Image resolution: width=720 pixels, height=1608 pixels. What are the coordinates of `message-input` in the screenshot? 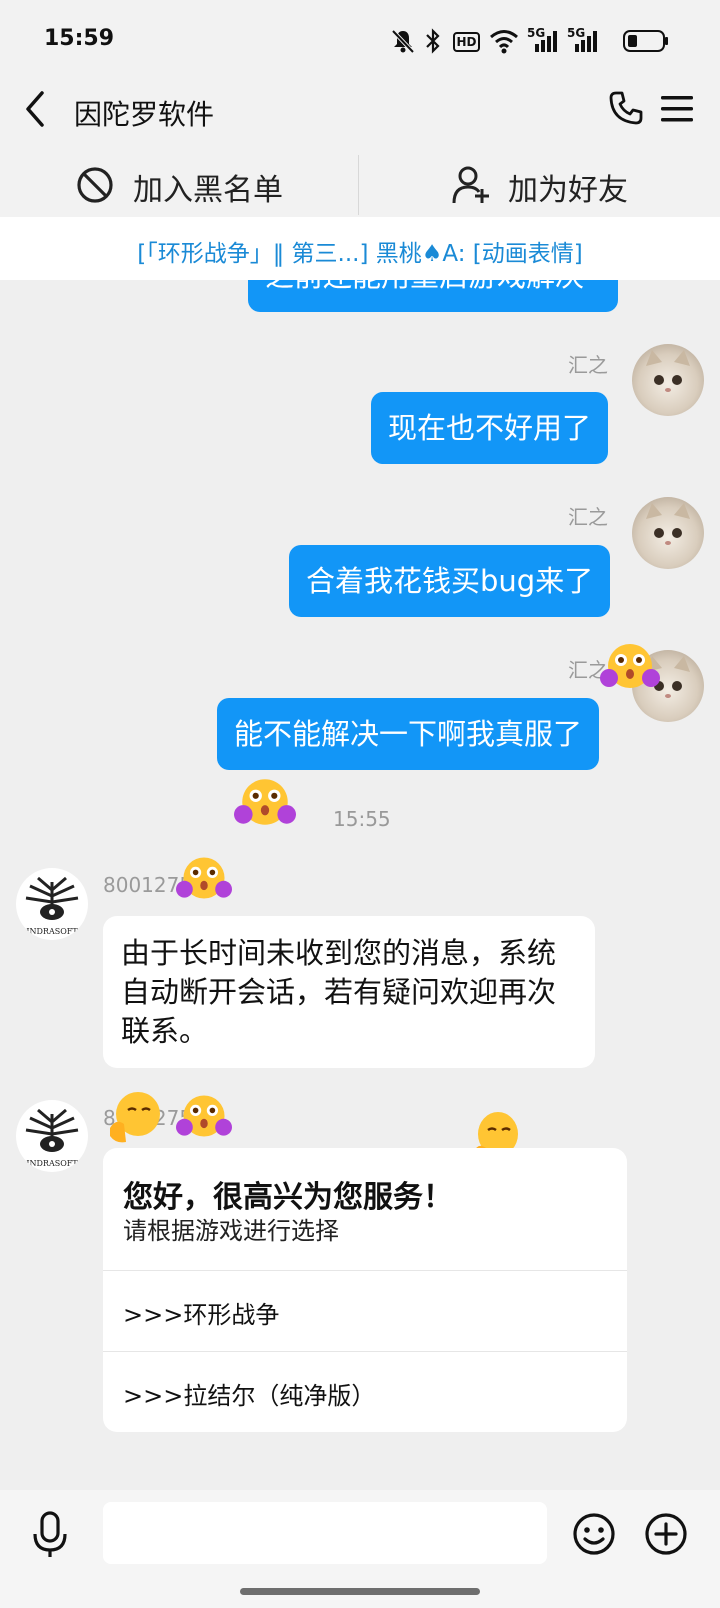 It's located at (325, 1533).